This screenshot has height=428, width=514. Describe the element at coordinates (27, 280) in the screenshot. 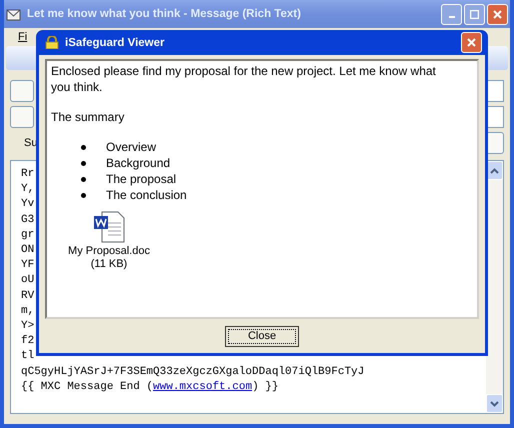

I see `code-line: oU` at that location.